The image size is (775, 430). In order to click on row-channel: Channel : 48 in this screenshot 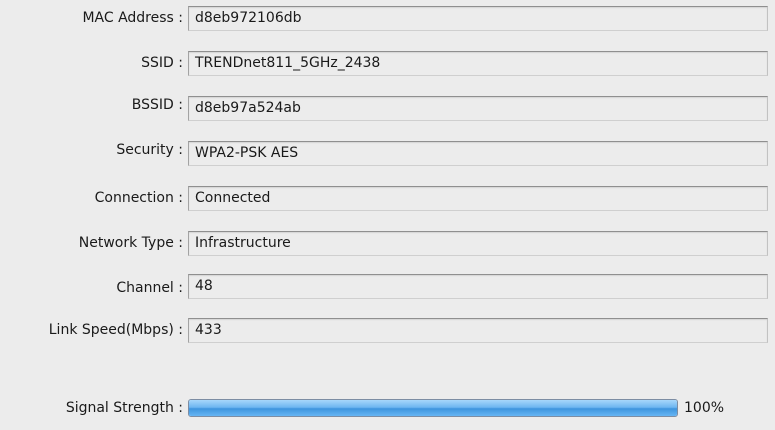, I will do `click(387, 286)`.